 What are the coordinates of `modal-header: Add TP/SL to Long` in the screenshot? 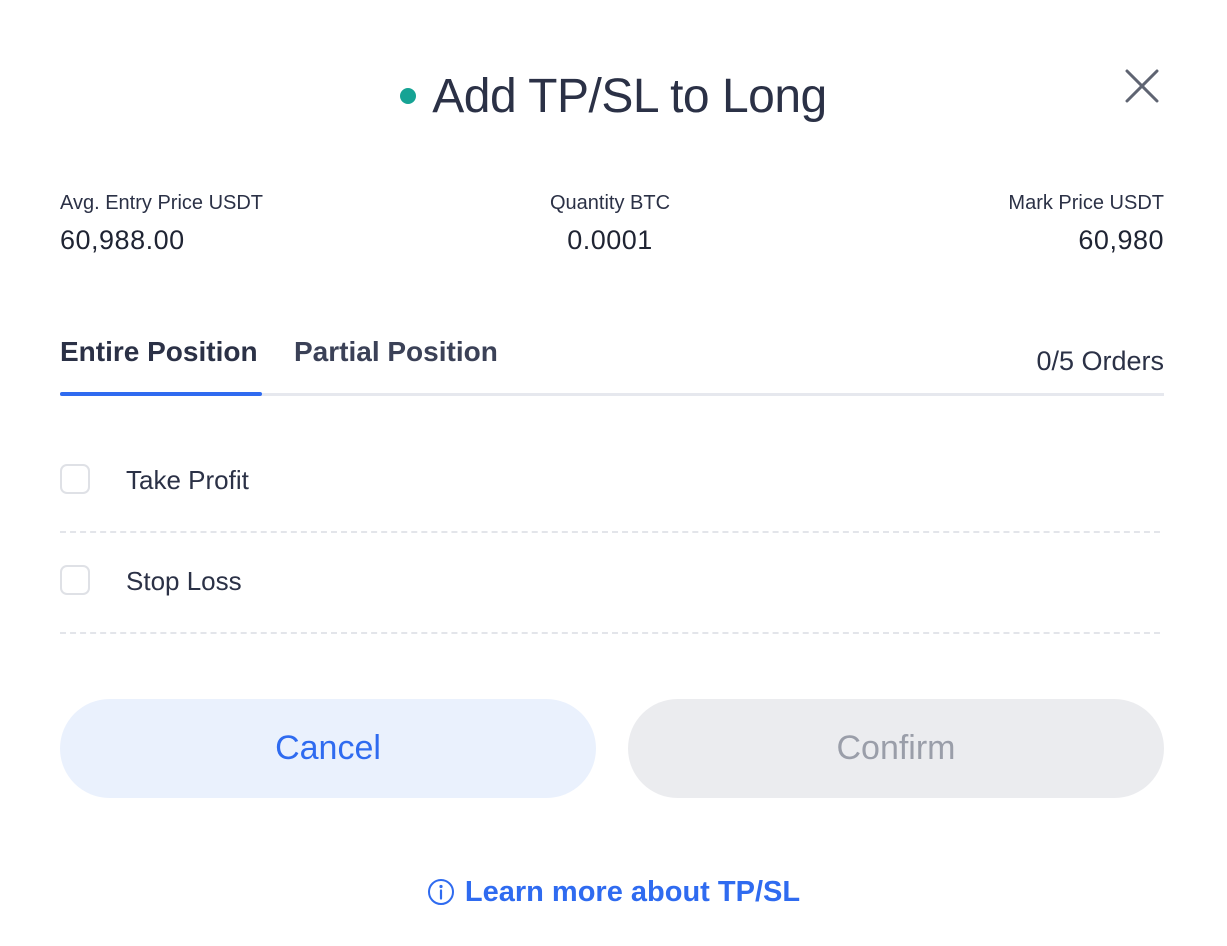 It's located at (613, 96).